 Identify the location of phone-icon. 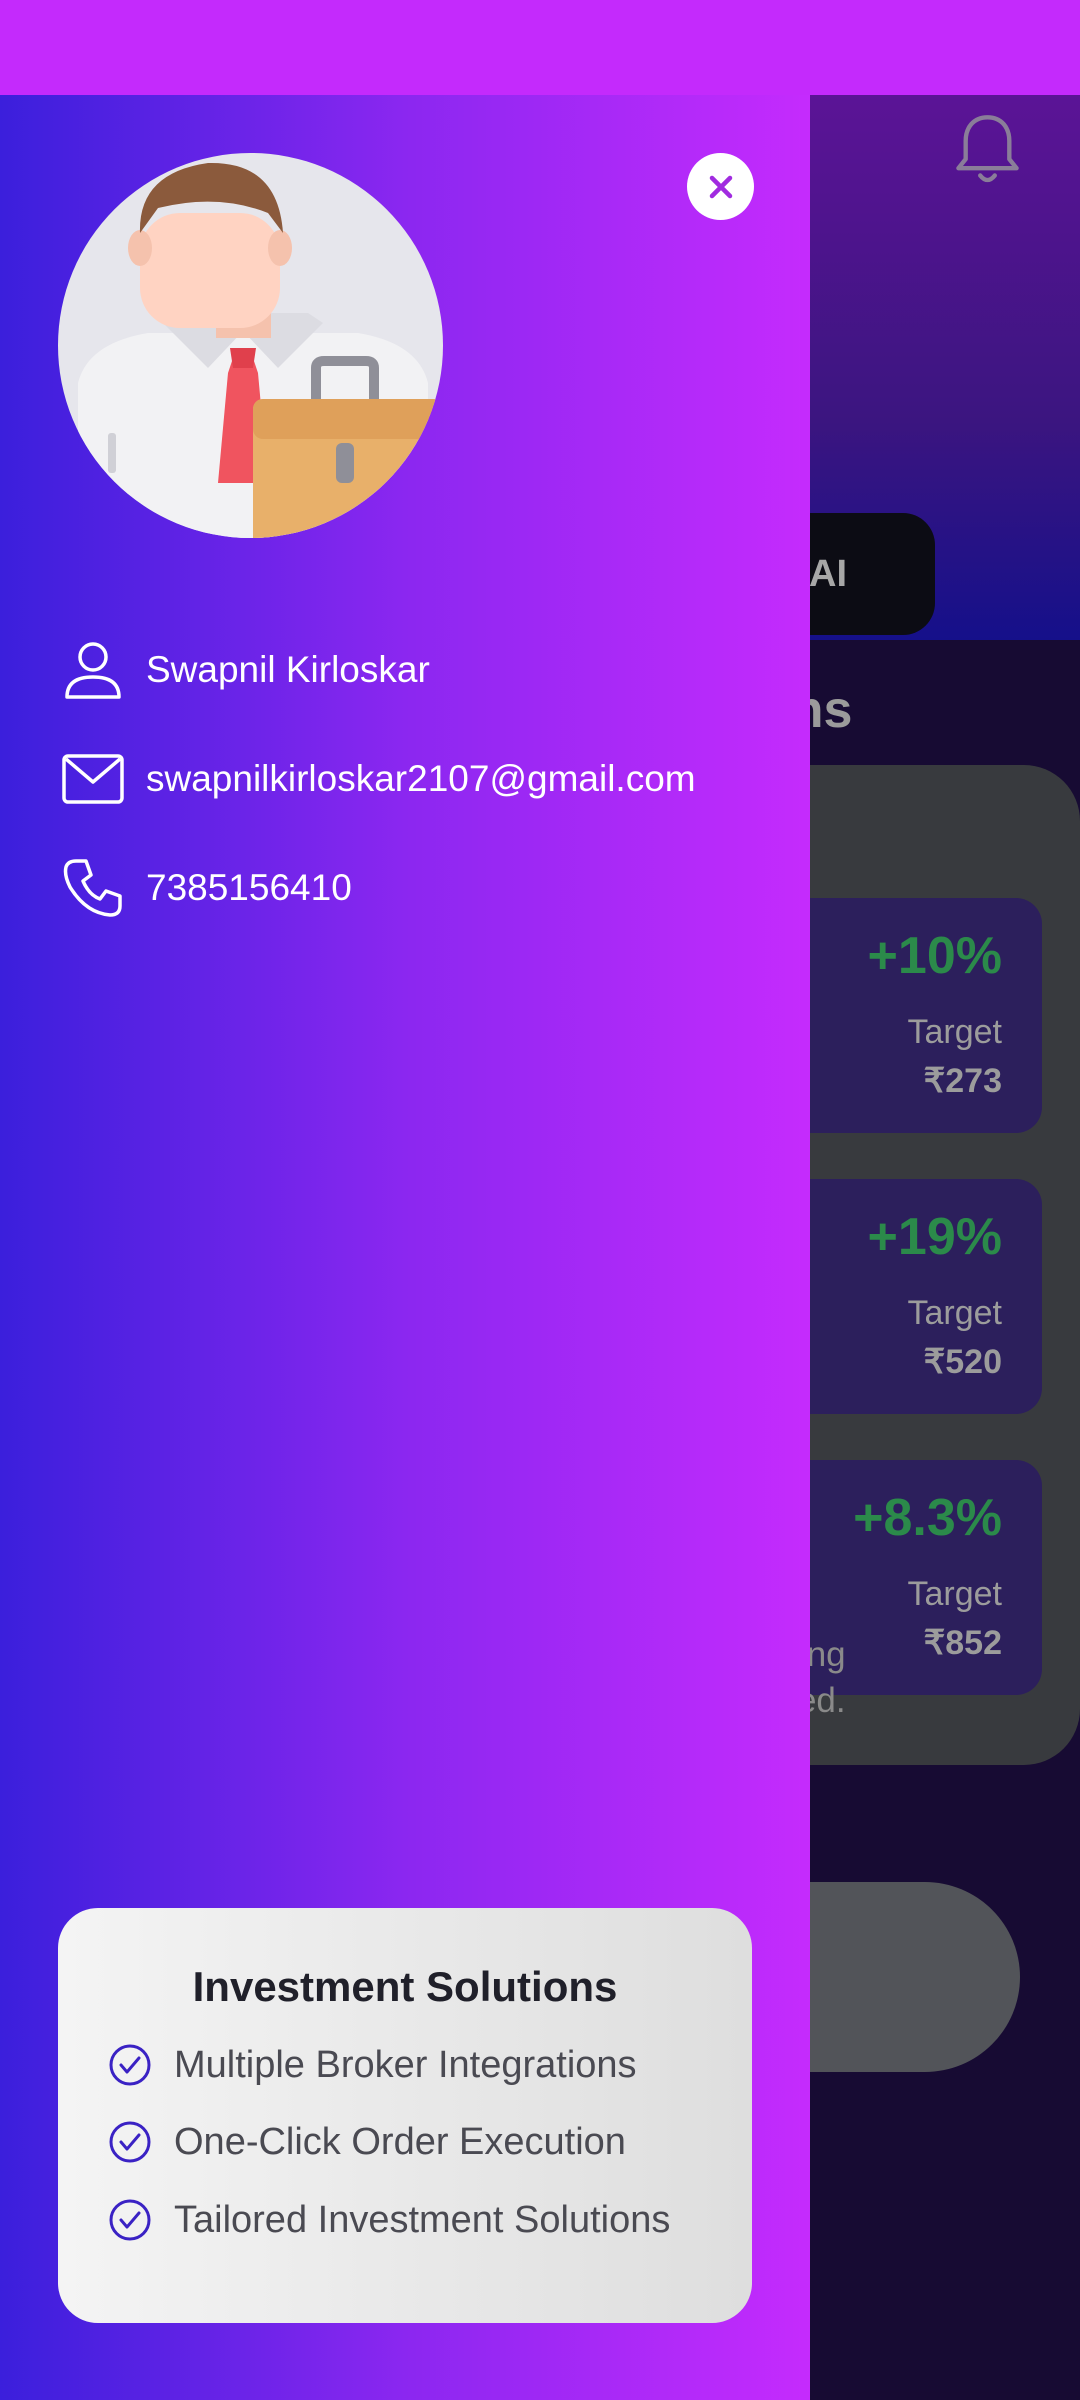
(92, 888).